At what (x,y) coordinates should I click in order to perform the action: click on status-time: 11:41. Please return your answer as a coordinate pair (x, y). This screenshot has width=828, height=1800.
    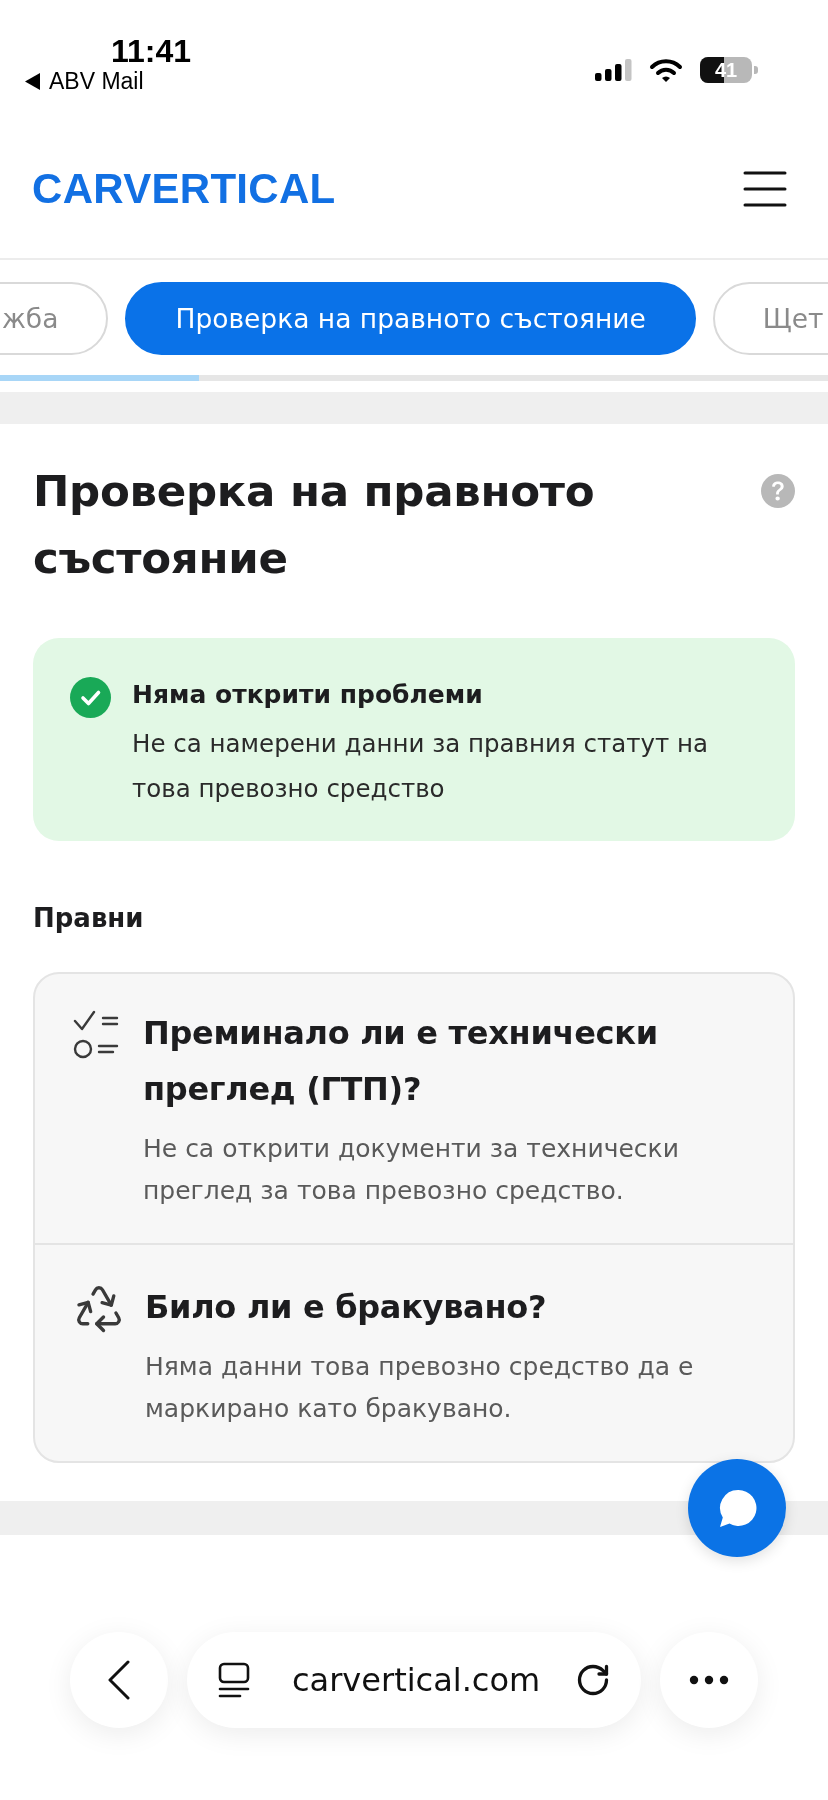
    Looking at the image, I should click on (151, 51).